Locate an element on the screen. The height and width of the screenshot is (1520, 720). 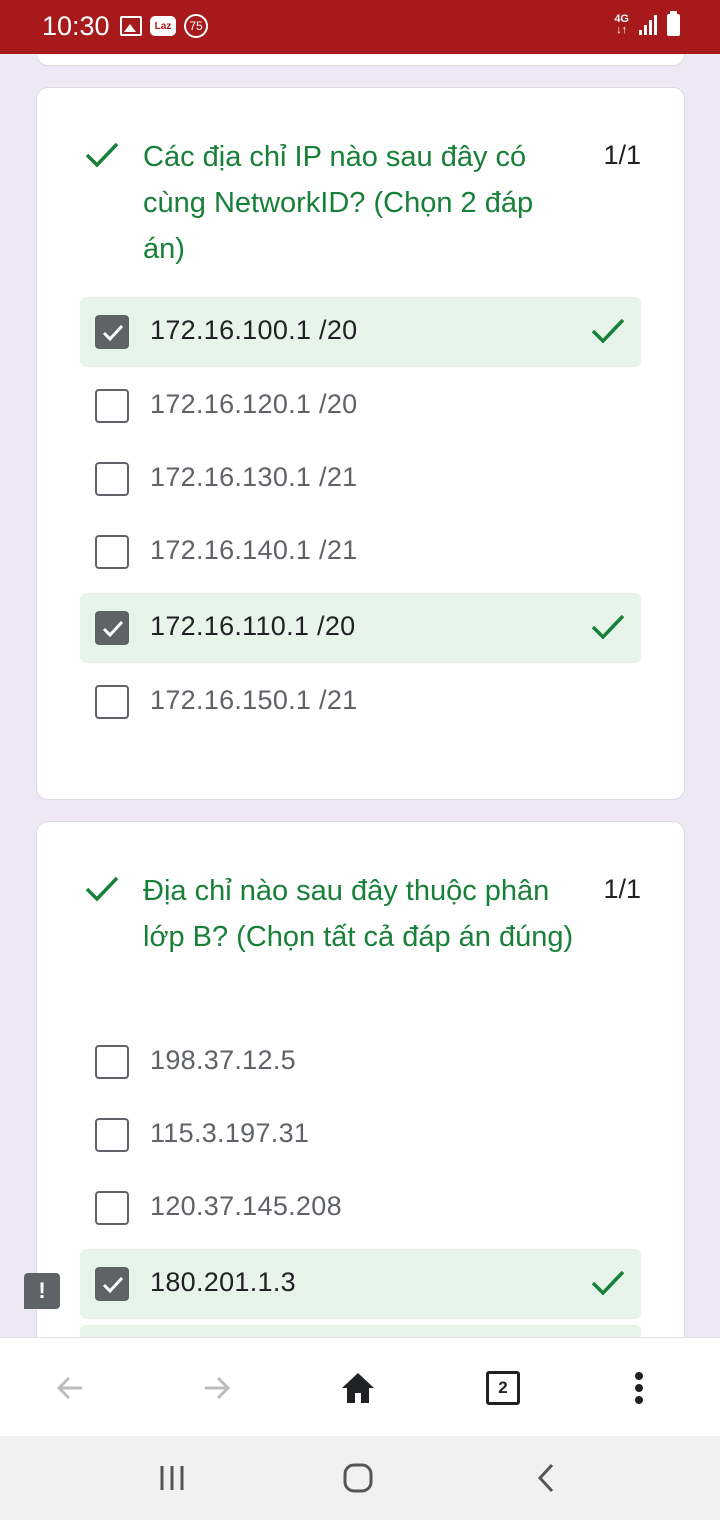
option-label: 172.16.140.1 /21 is located at coordinates (254, 550).